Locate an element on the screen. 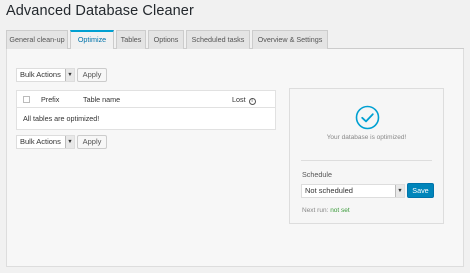 This screenshot has width=470, height=273. tab-optimize: Optimize is located at coordinates (92, 40).